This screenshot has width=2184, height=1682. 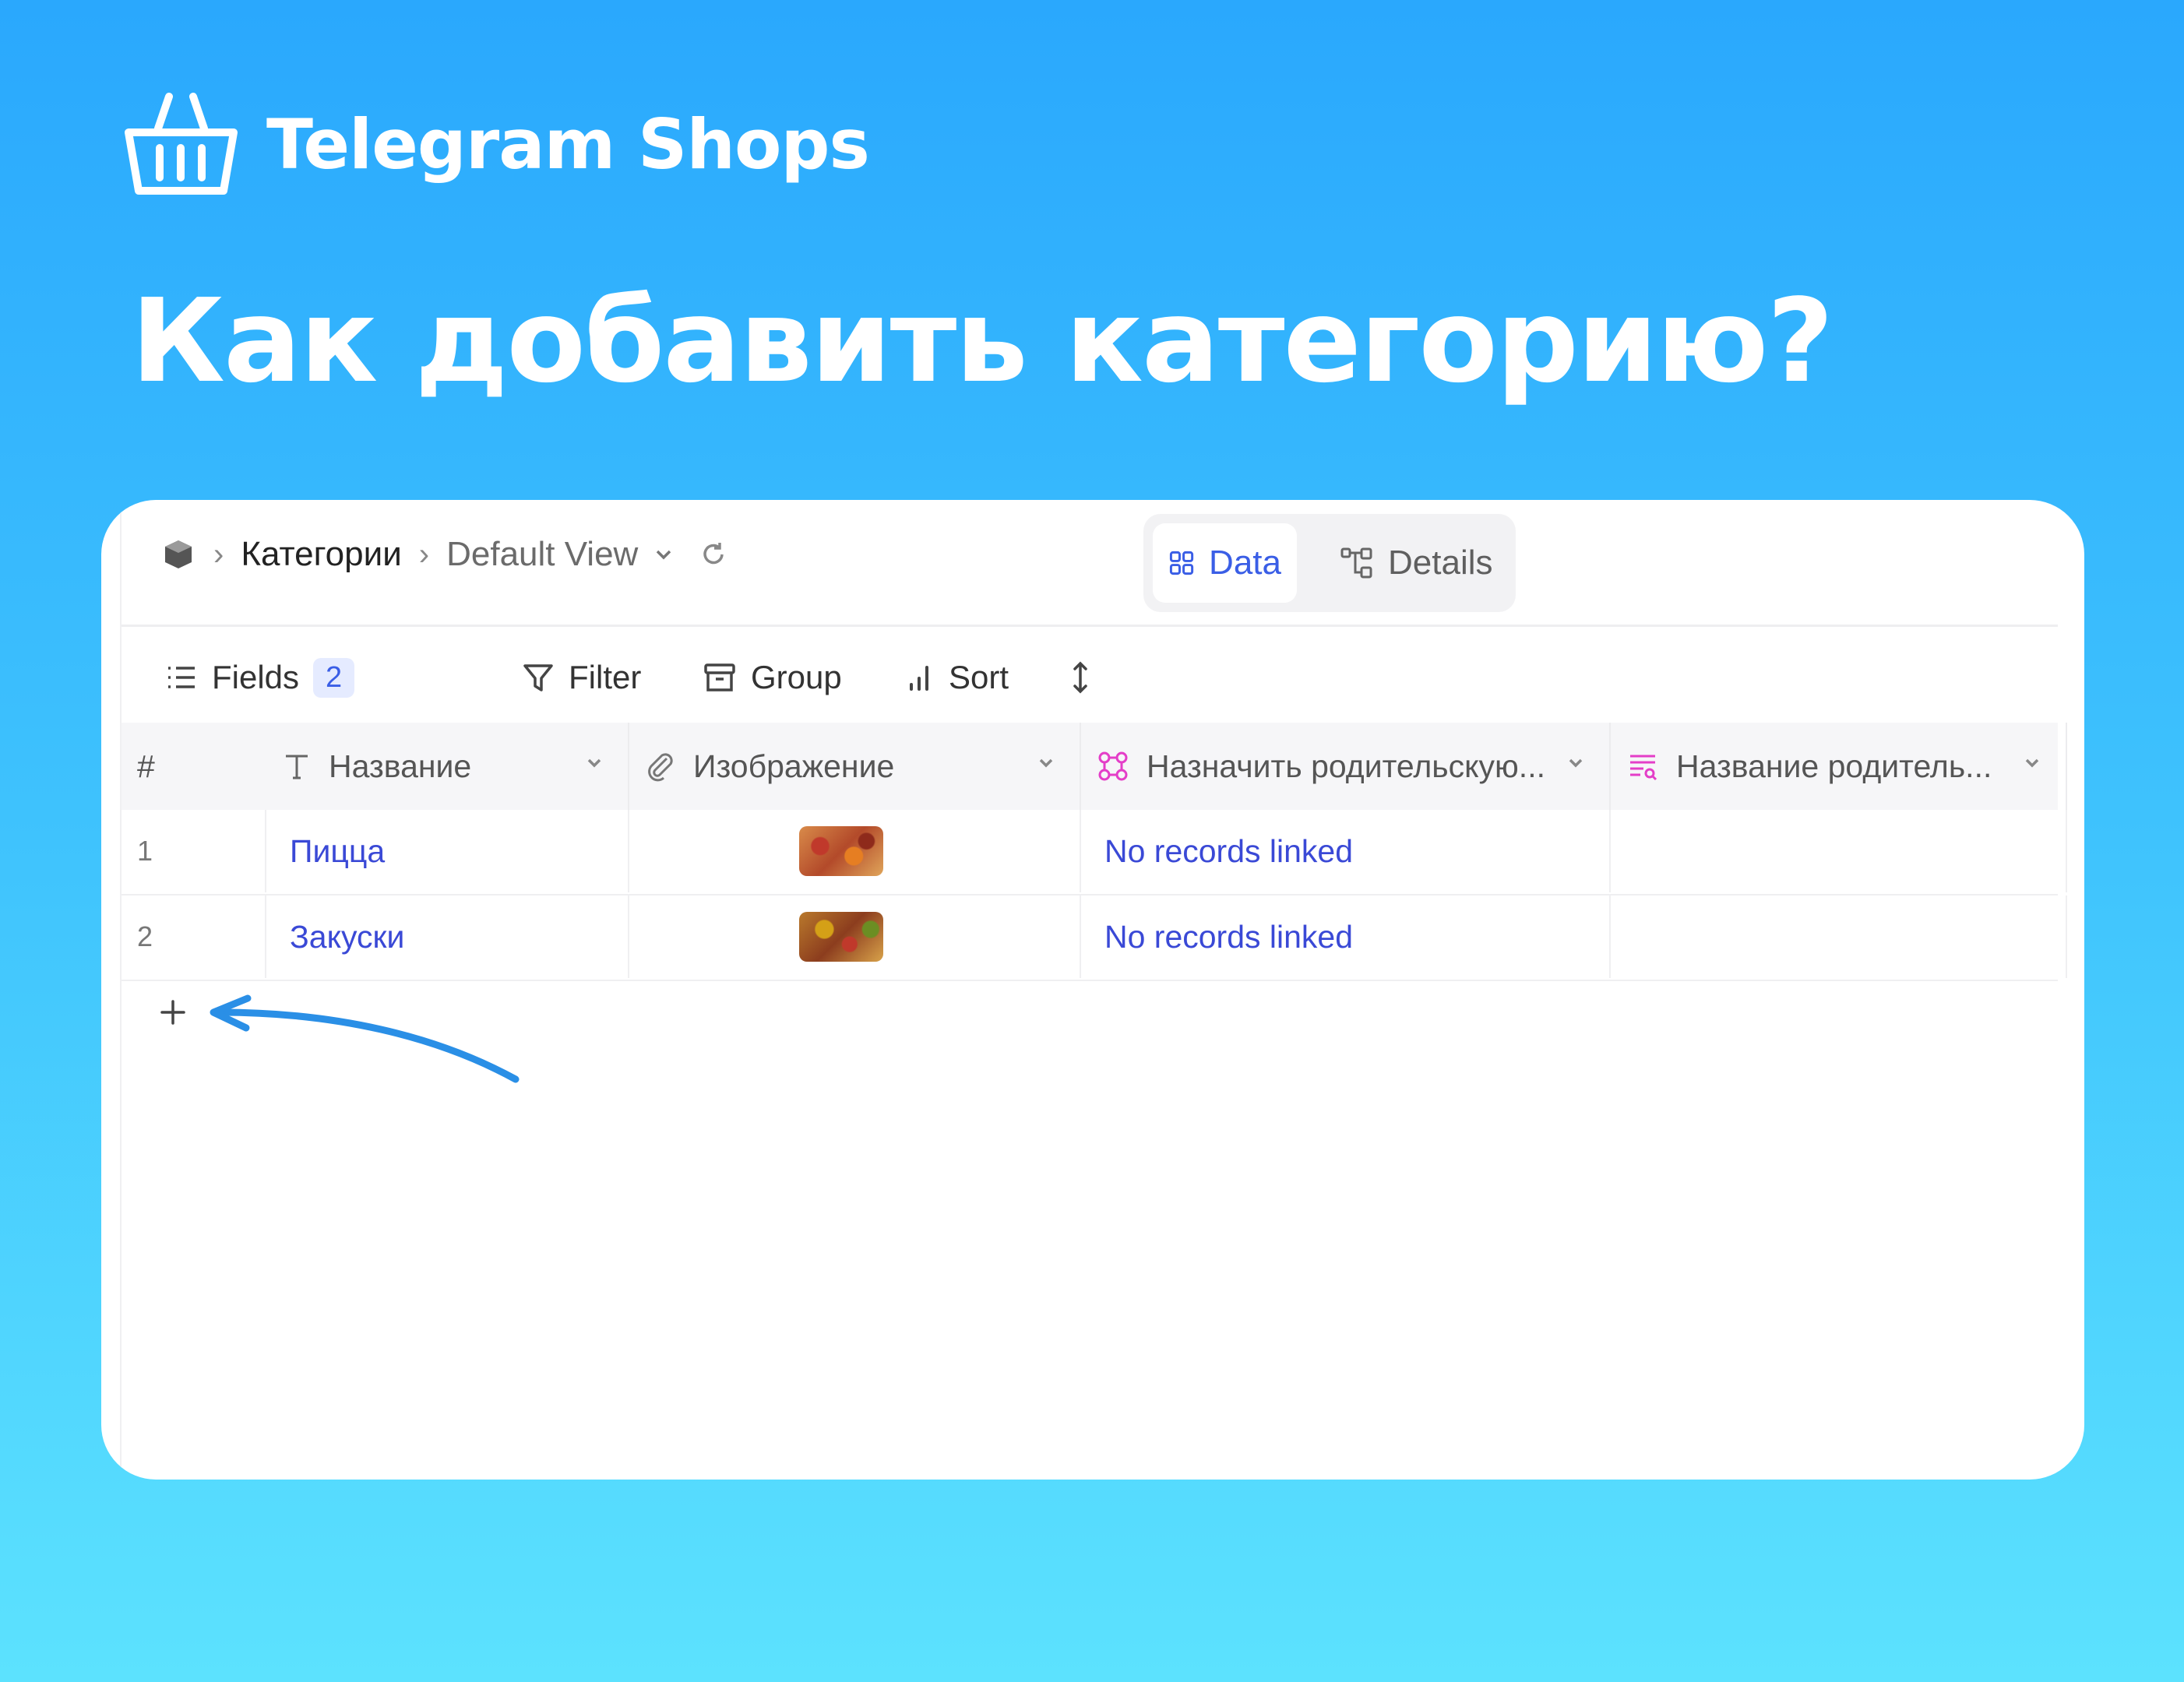 I want to click on column-header-label: #, so click(x=146, y=766).